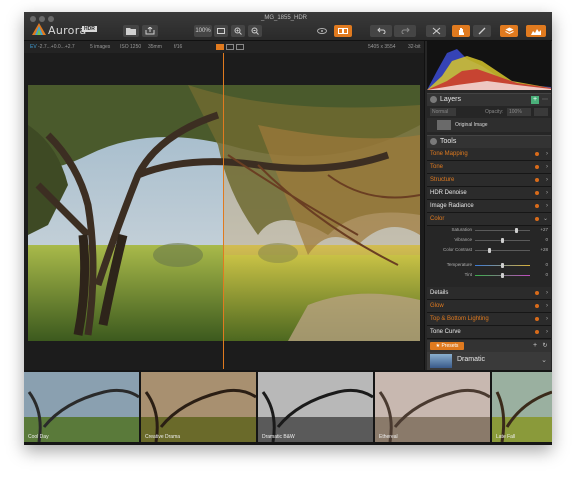 This screenshot has height=482, width=575. I want to click on crop-transform-button, so click(436, 31).